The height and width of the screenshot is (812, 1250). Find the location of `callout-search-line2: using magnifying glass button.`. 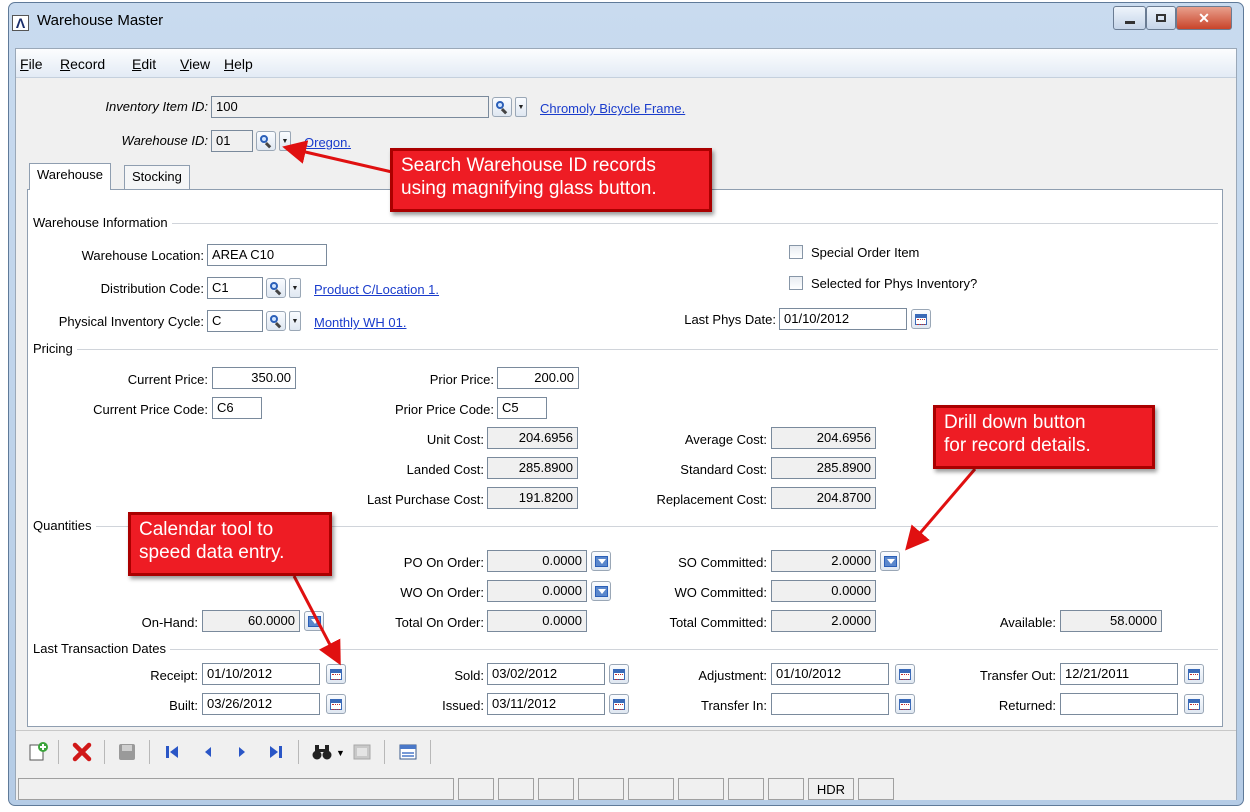

callout-search-line2: using magnifying glass button. is located at coordinates (529, 188).